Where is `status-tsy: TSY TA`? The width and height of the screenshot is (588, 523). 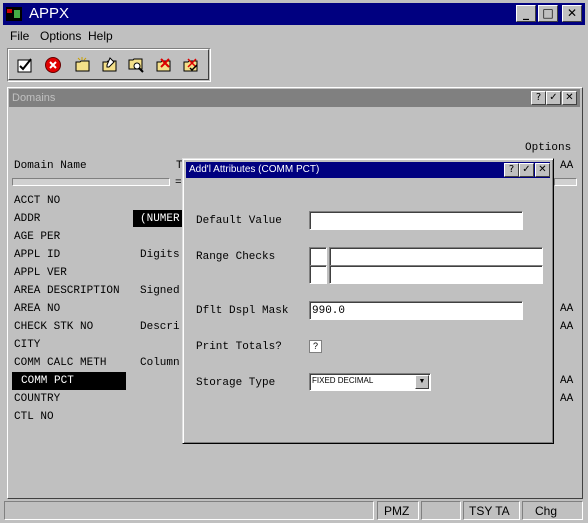
status-tsy: TSY TA is located at coordinates (491, 510).